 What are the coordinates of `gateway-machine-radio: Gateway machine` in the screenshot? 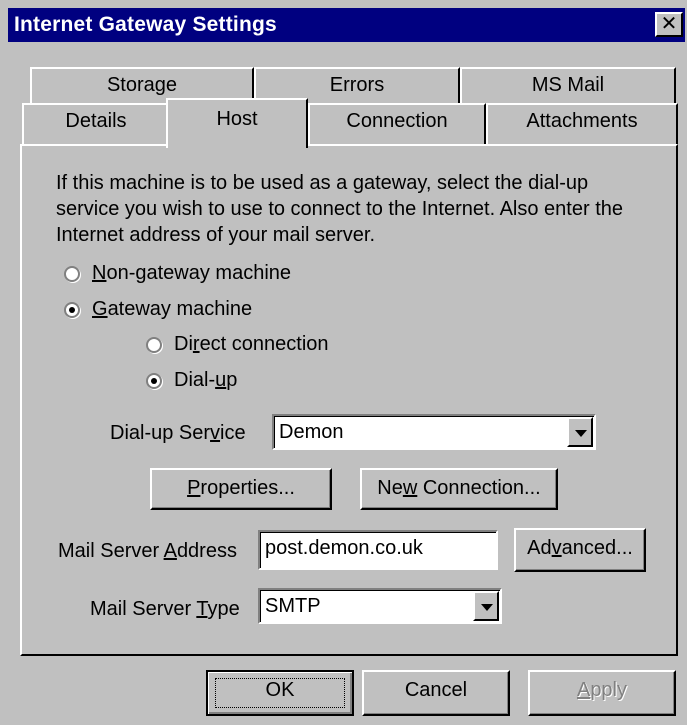 It's located at (158, 309).